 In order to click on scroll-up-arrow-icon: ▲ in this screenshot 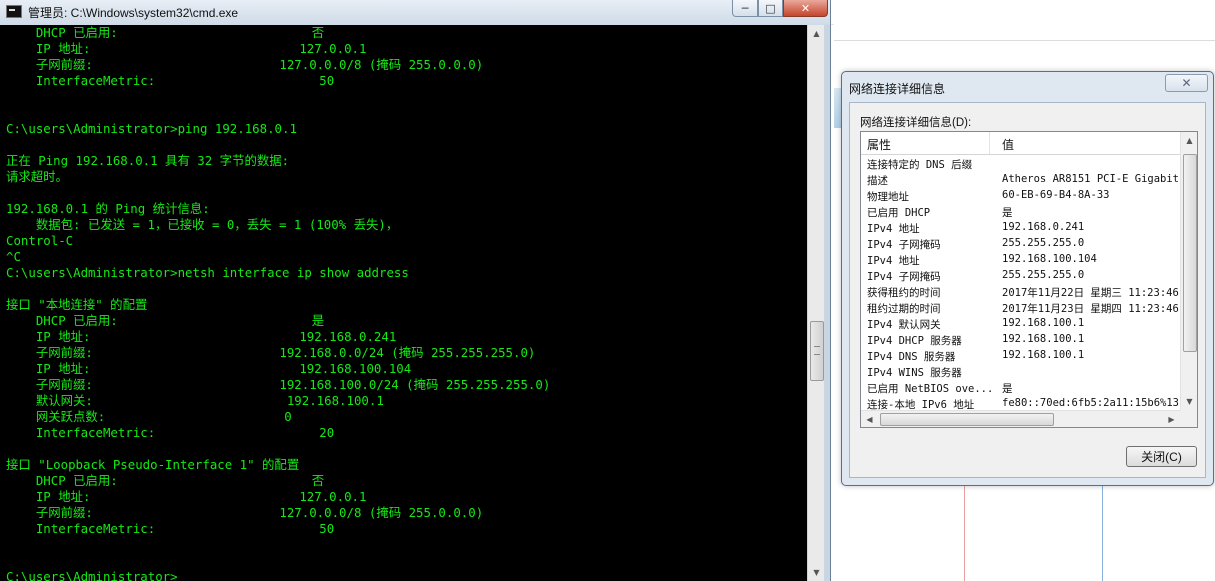, I will do `click(816, 33)`.